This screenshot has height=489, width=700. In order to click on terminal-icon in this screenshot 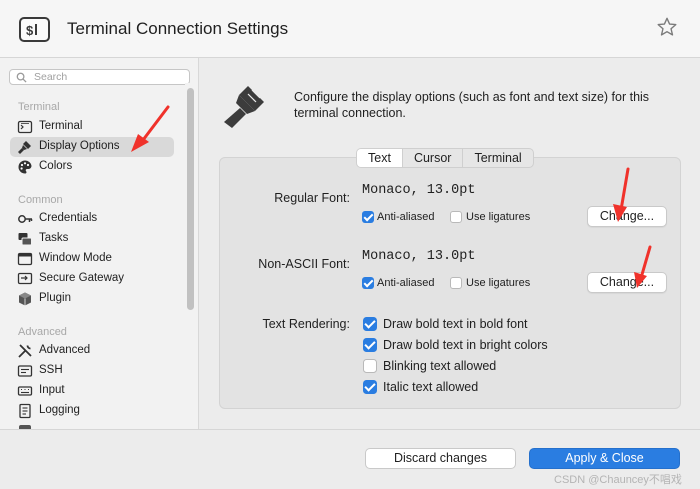, I will do `click(25, 127)`.